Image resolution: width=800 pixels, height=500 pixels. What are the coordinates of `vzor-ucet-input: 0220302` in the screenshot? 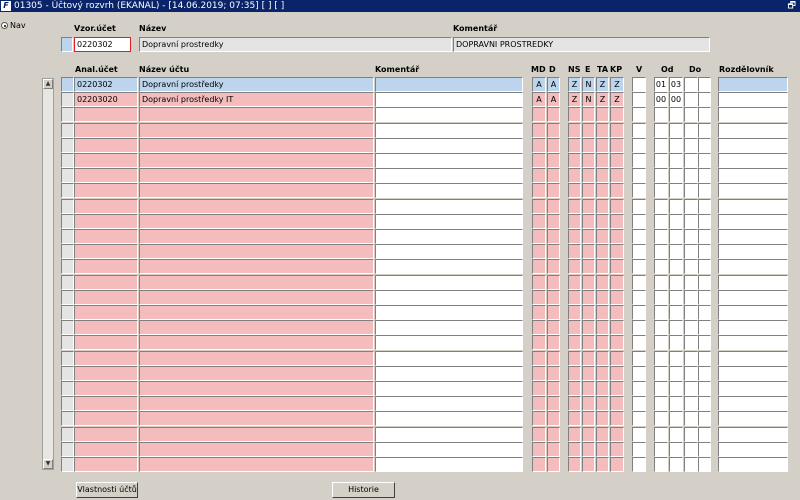 It's located at (102, 44).